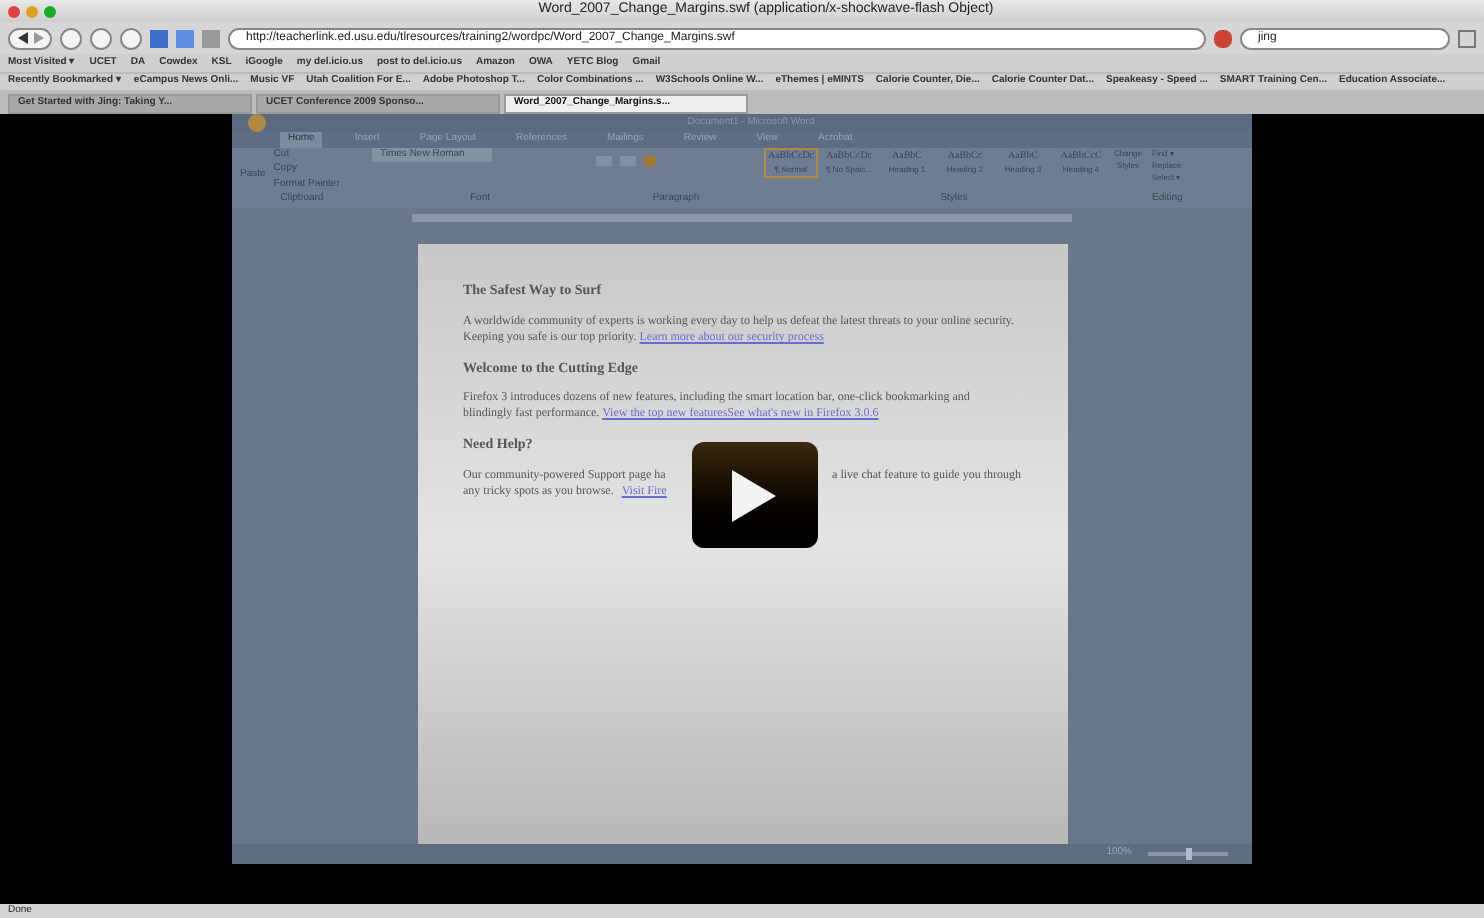 The height and width of the screenshot is (918, 1484). I want to click on maximize-icon, so click(50, 11).